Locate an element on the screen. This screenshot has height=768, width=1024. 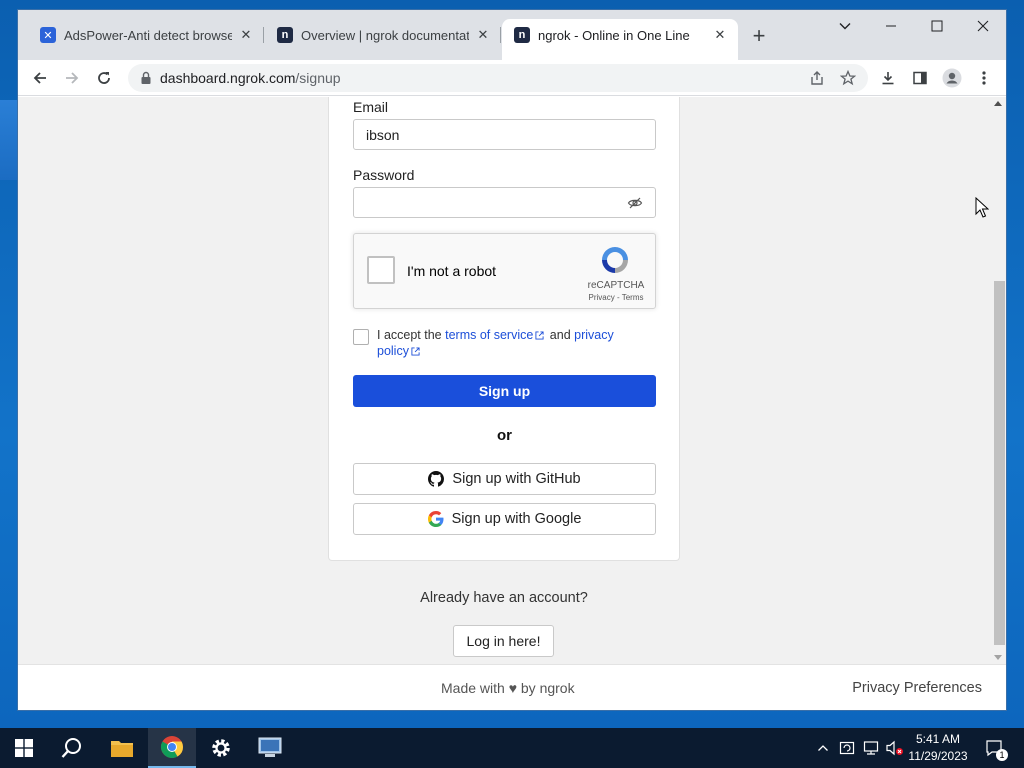
page-scrollbar is located at coordinates (998, 380).